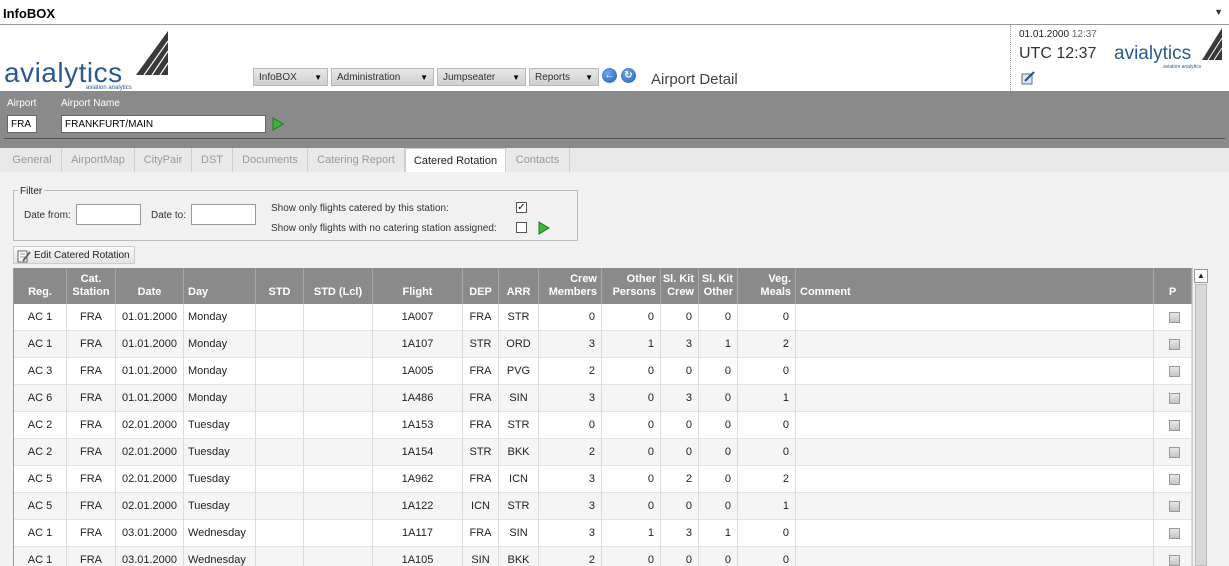  I want to click on header-col-veg-meals: Veg. Meals, so click(767, 286).